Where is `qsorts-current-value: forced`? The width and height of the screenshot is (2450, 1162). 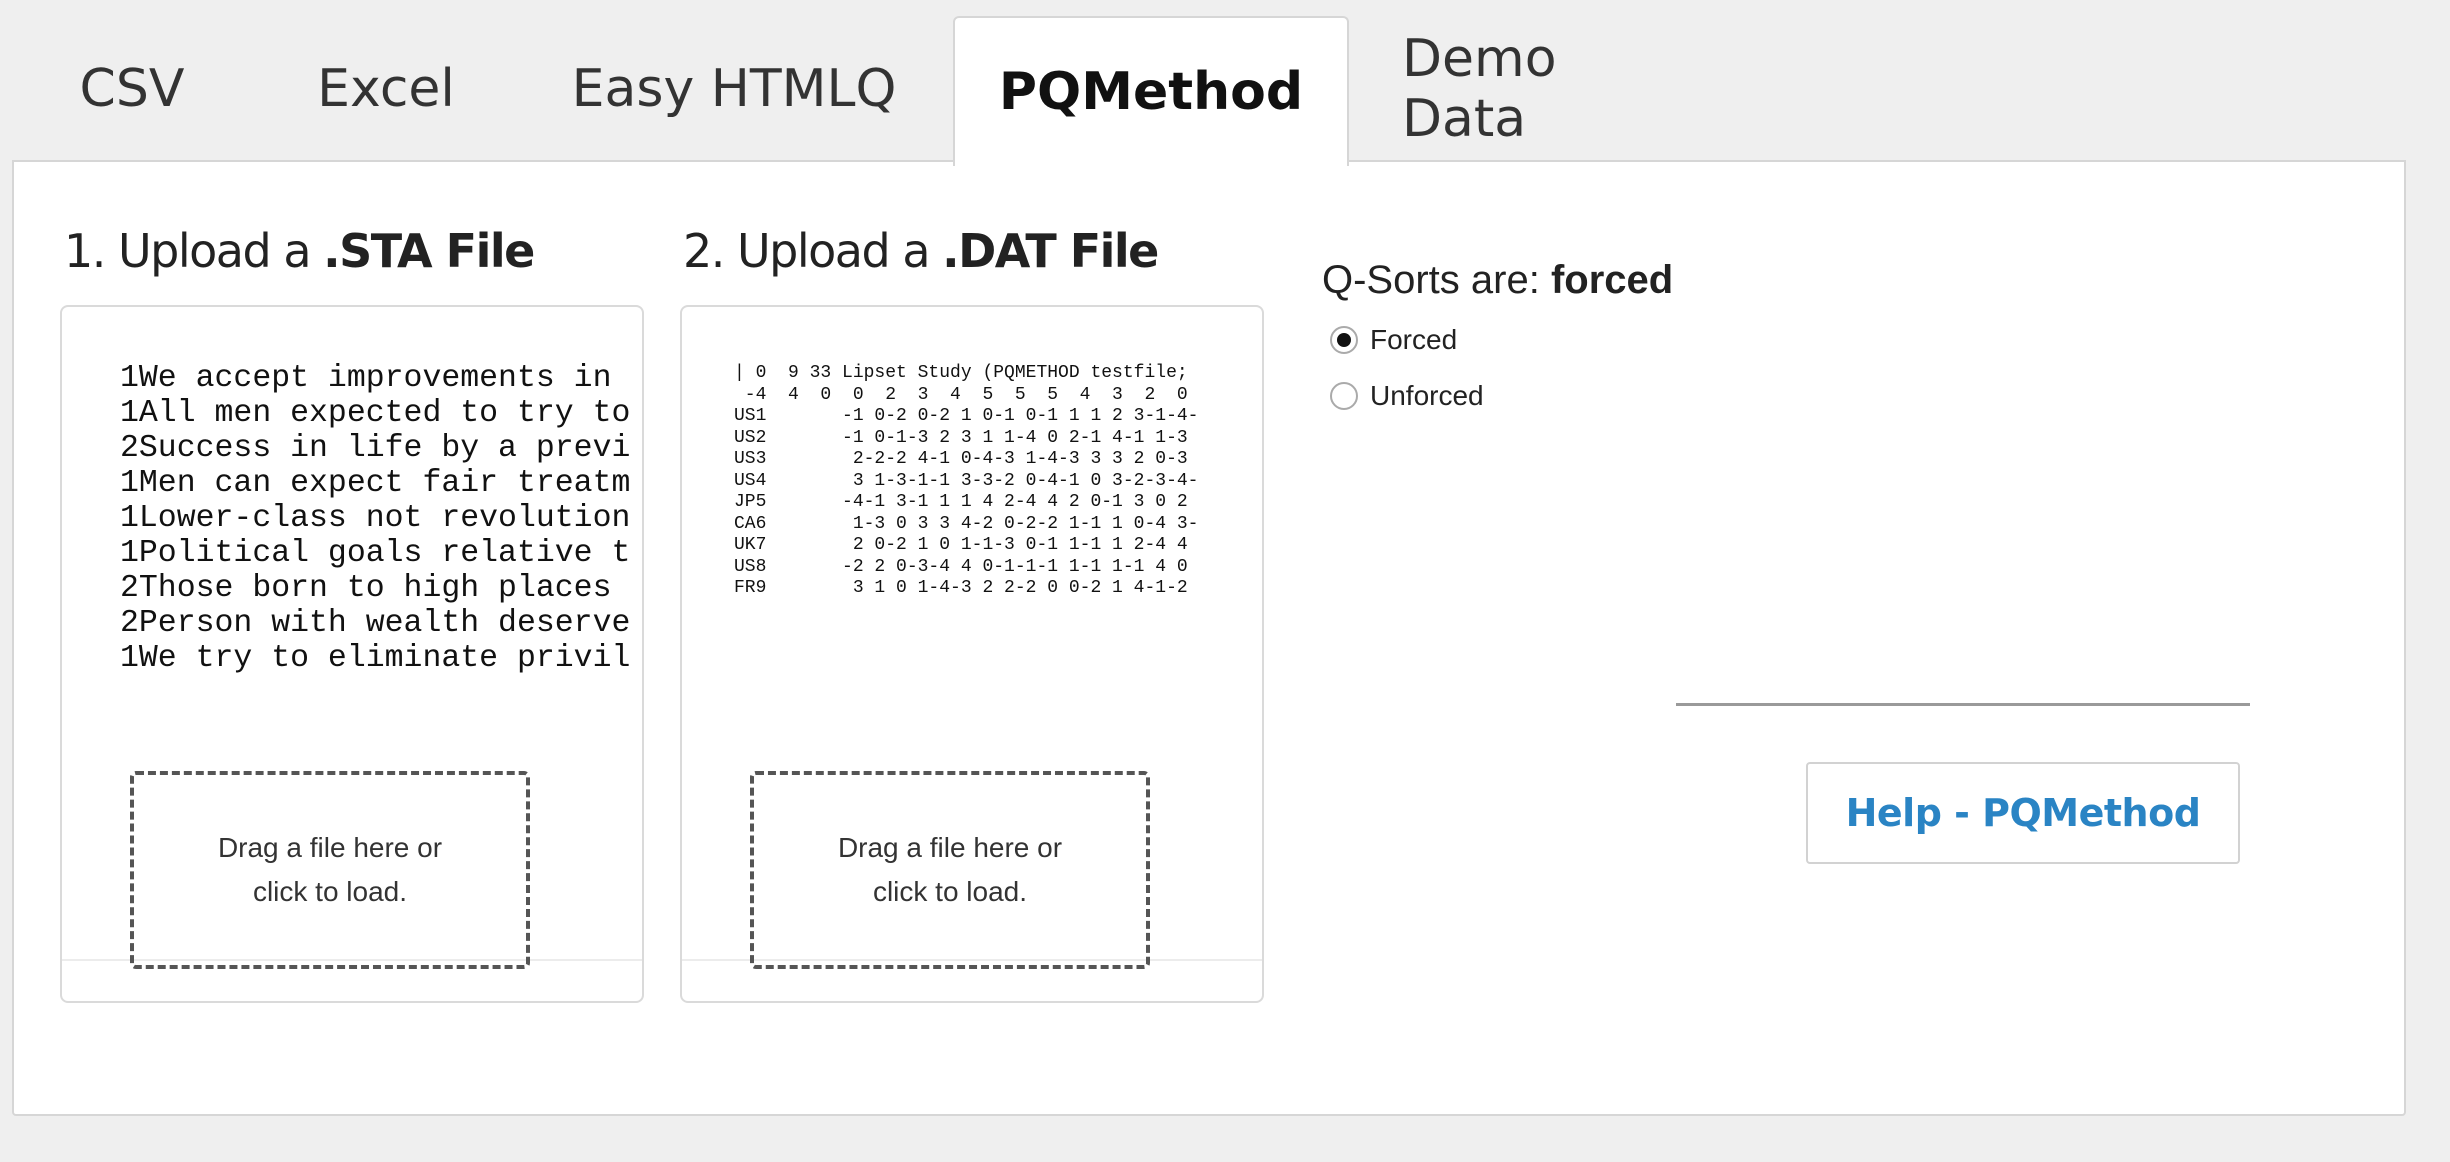
qsorts-current-value: forced is located at coordinates (1612, 280).